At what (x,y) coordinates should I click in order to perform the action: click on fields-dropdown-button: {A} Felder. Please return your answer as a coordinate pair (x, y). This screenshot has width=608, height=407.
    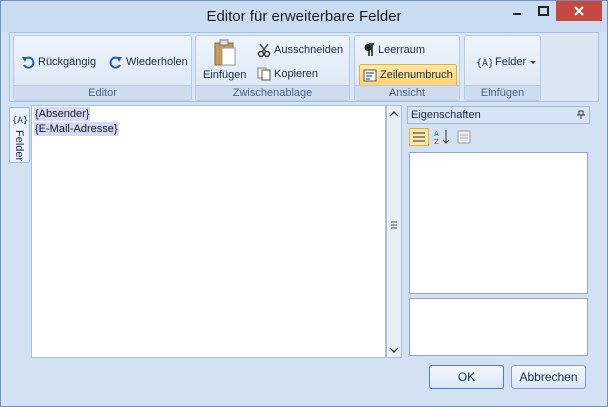
    Looking at the image, I should click on (506, 62).